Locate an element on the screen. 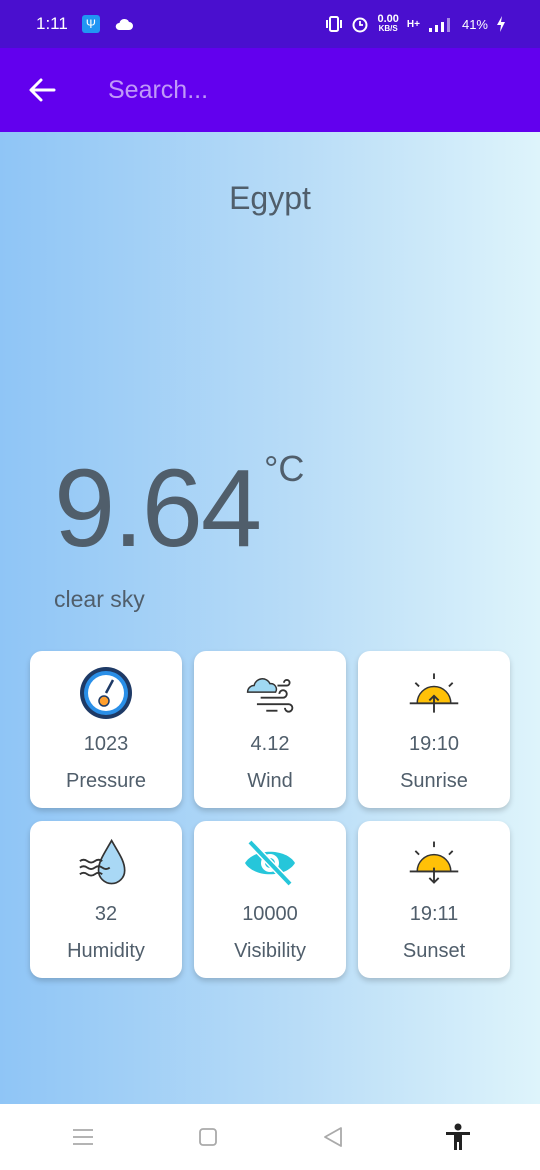 This screenshot has height=1170, width=540. sunset-icon is located at coordinates (434, 863).